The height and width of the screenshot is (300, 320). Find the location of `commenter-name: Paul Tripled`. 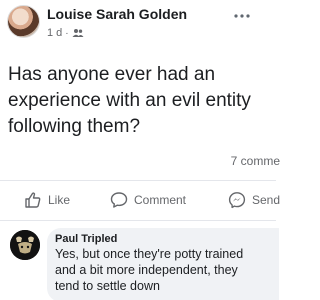

commenter-name: Paul Tripled is located at coordinates (163, 239).